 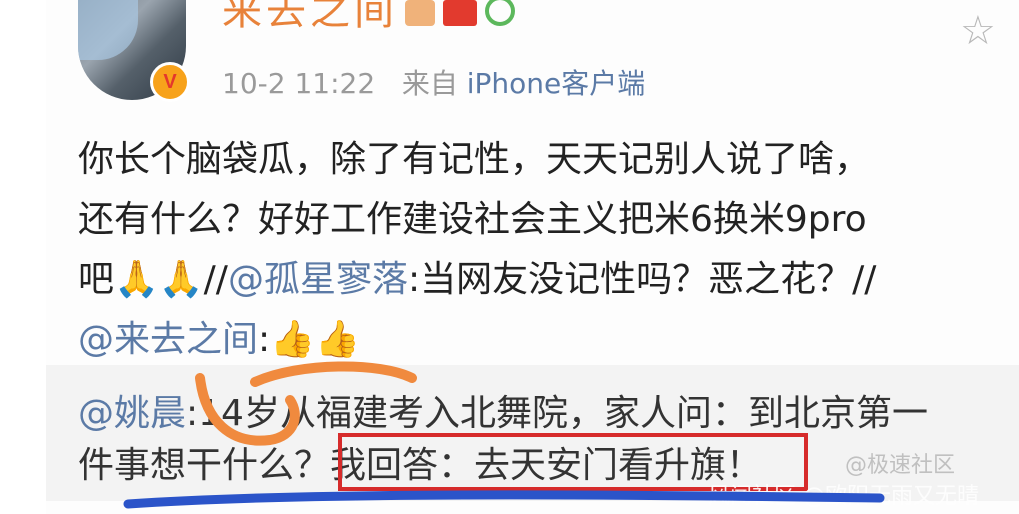 What do you see at coordinates (96, 279) in the screenshot?
I see `body-text: 吧` at bounding box center [96, 279].